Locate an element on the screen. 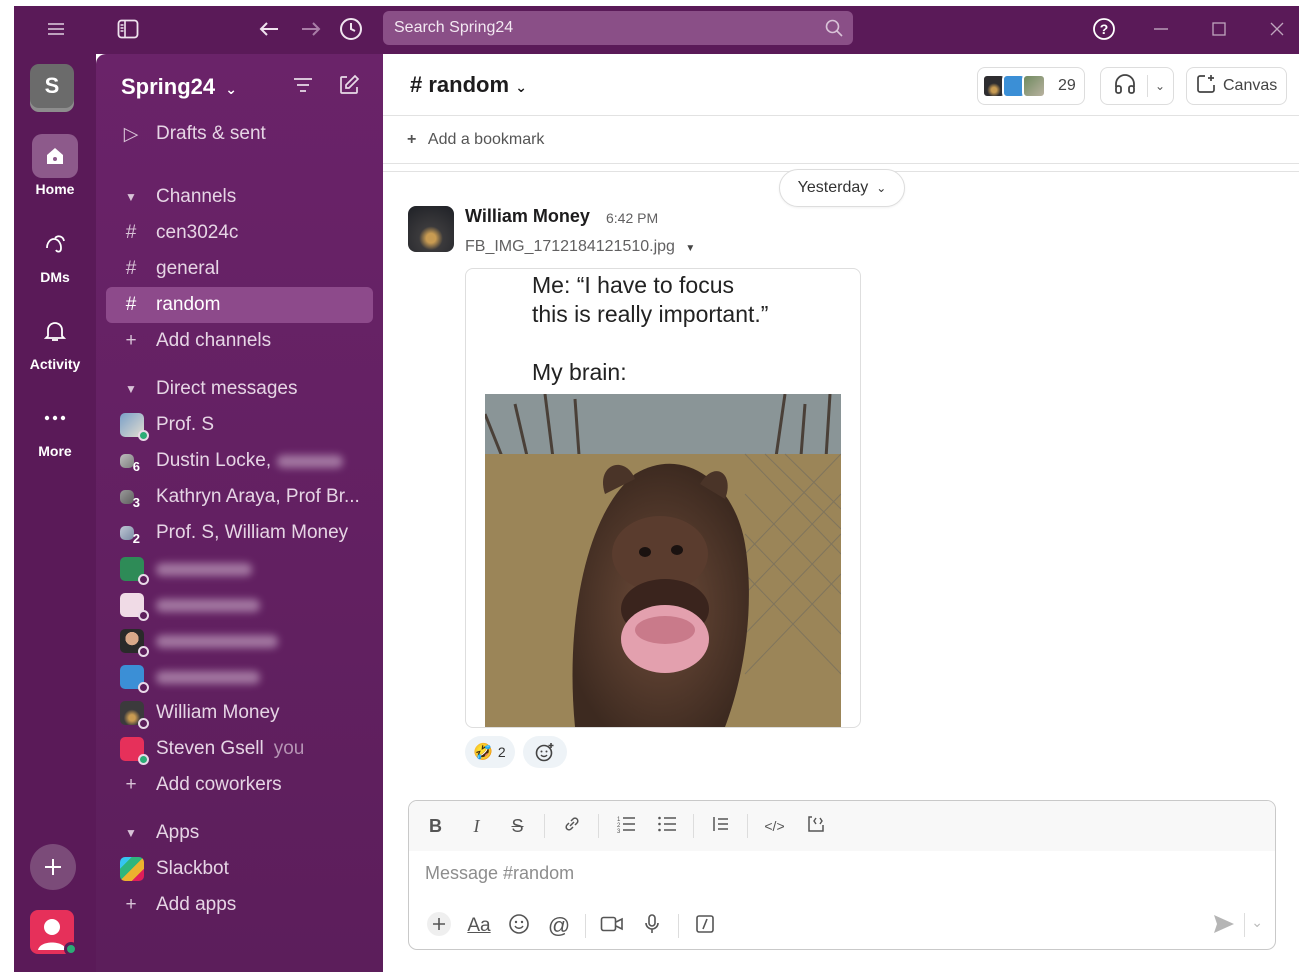 This screenshot has width=1299, height=972. rail-more: More is located at coordinates (55, 427).